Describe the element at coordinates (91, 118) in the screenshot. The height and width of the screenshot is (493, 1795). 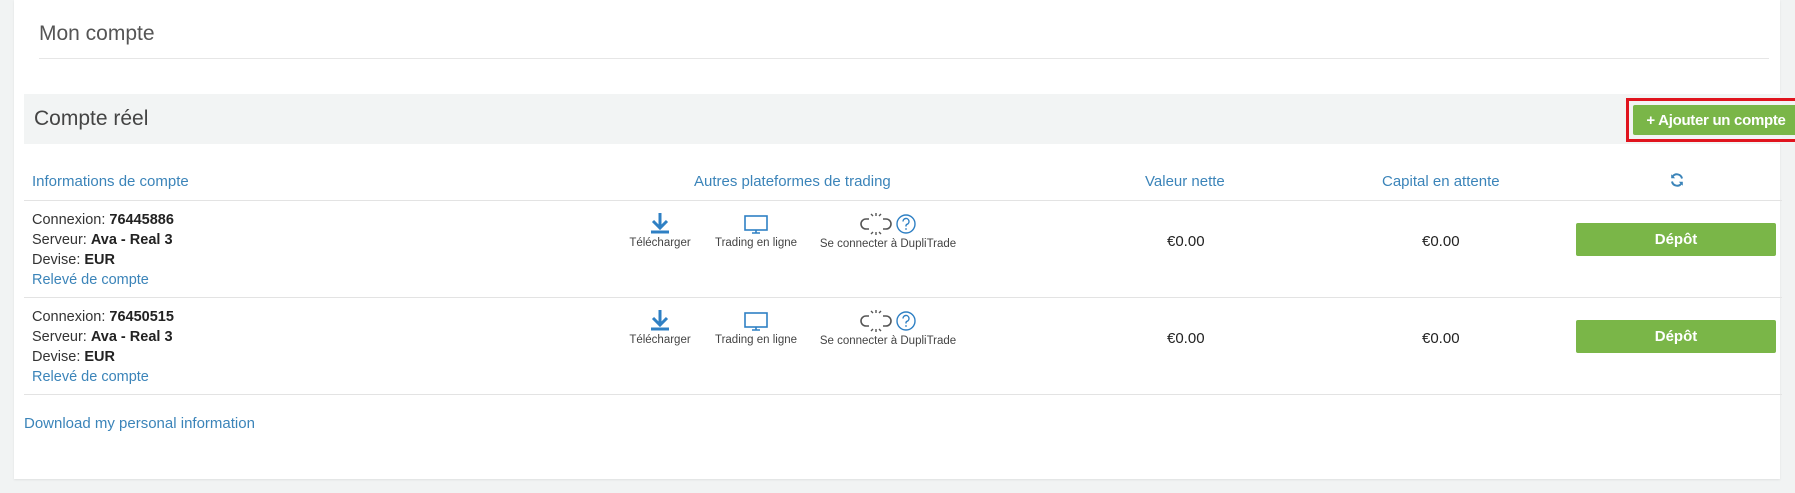
I see `section-title: Compte réel` at that location.